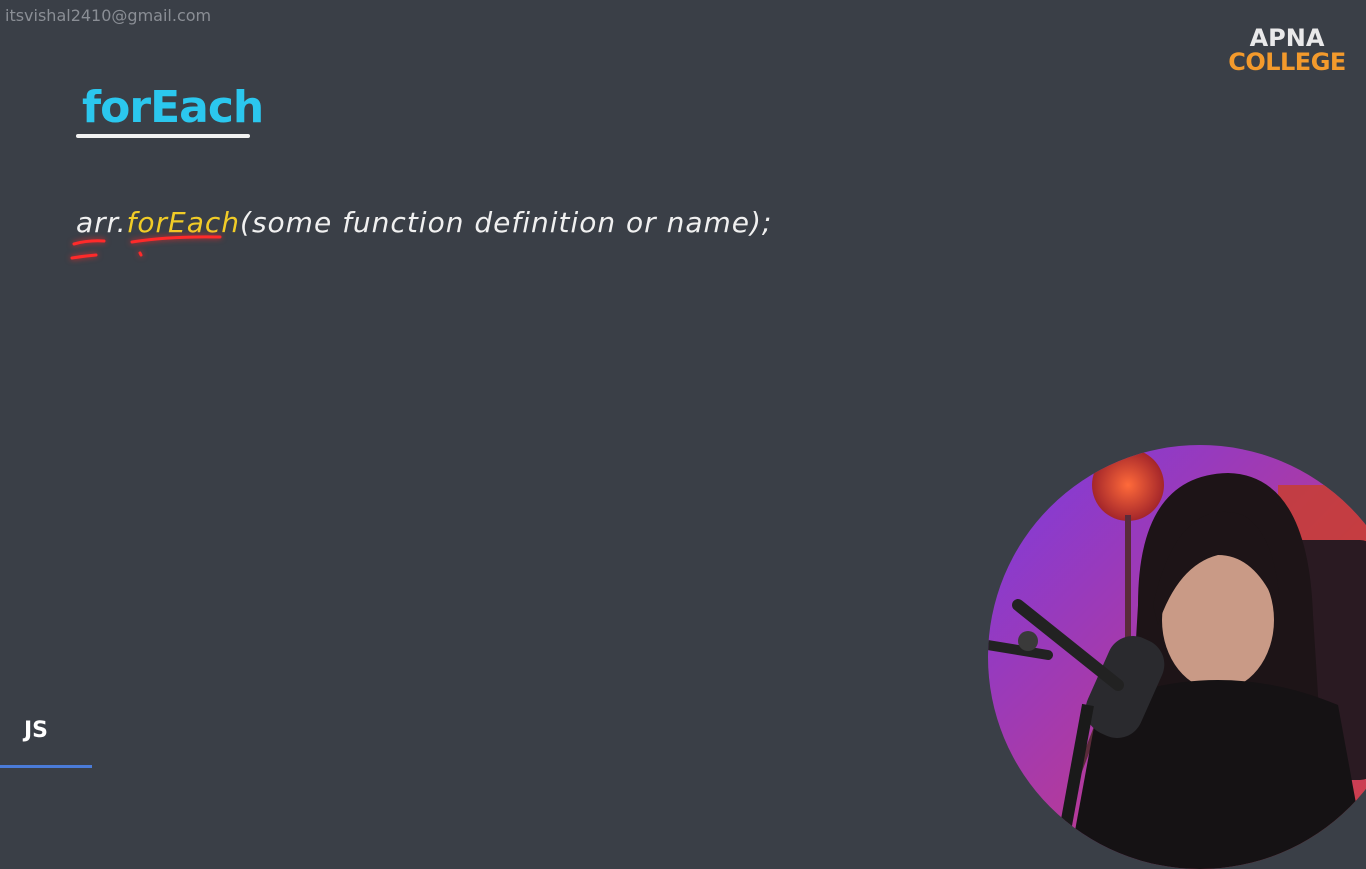  What do you see at coordinates (506, 222) in the screenshot?
I see `code-args: (some function definition or name);` at bounding box center [506, 222].